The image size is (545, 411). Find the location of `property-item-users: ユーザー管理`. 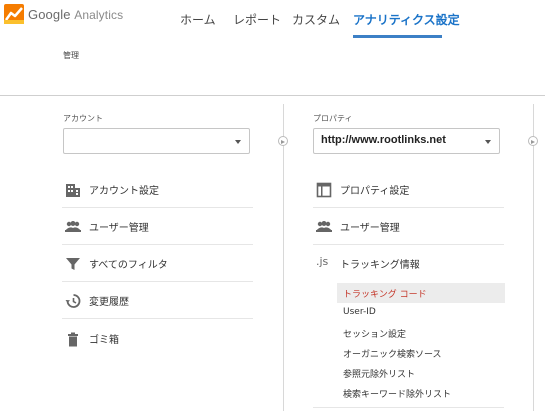

property-item-users: ユーザー管理 is located at coordinates (408, 226).